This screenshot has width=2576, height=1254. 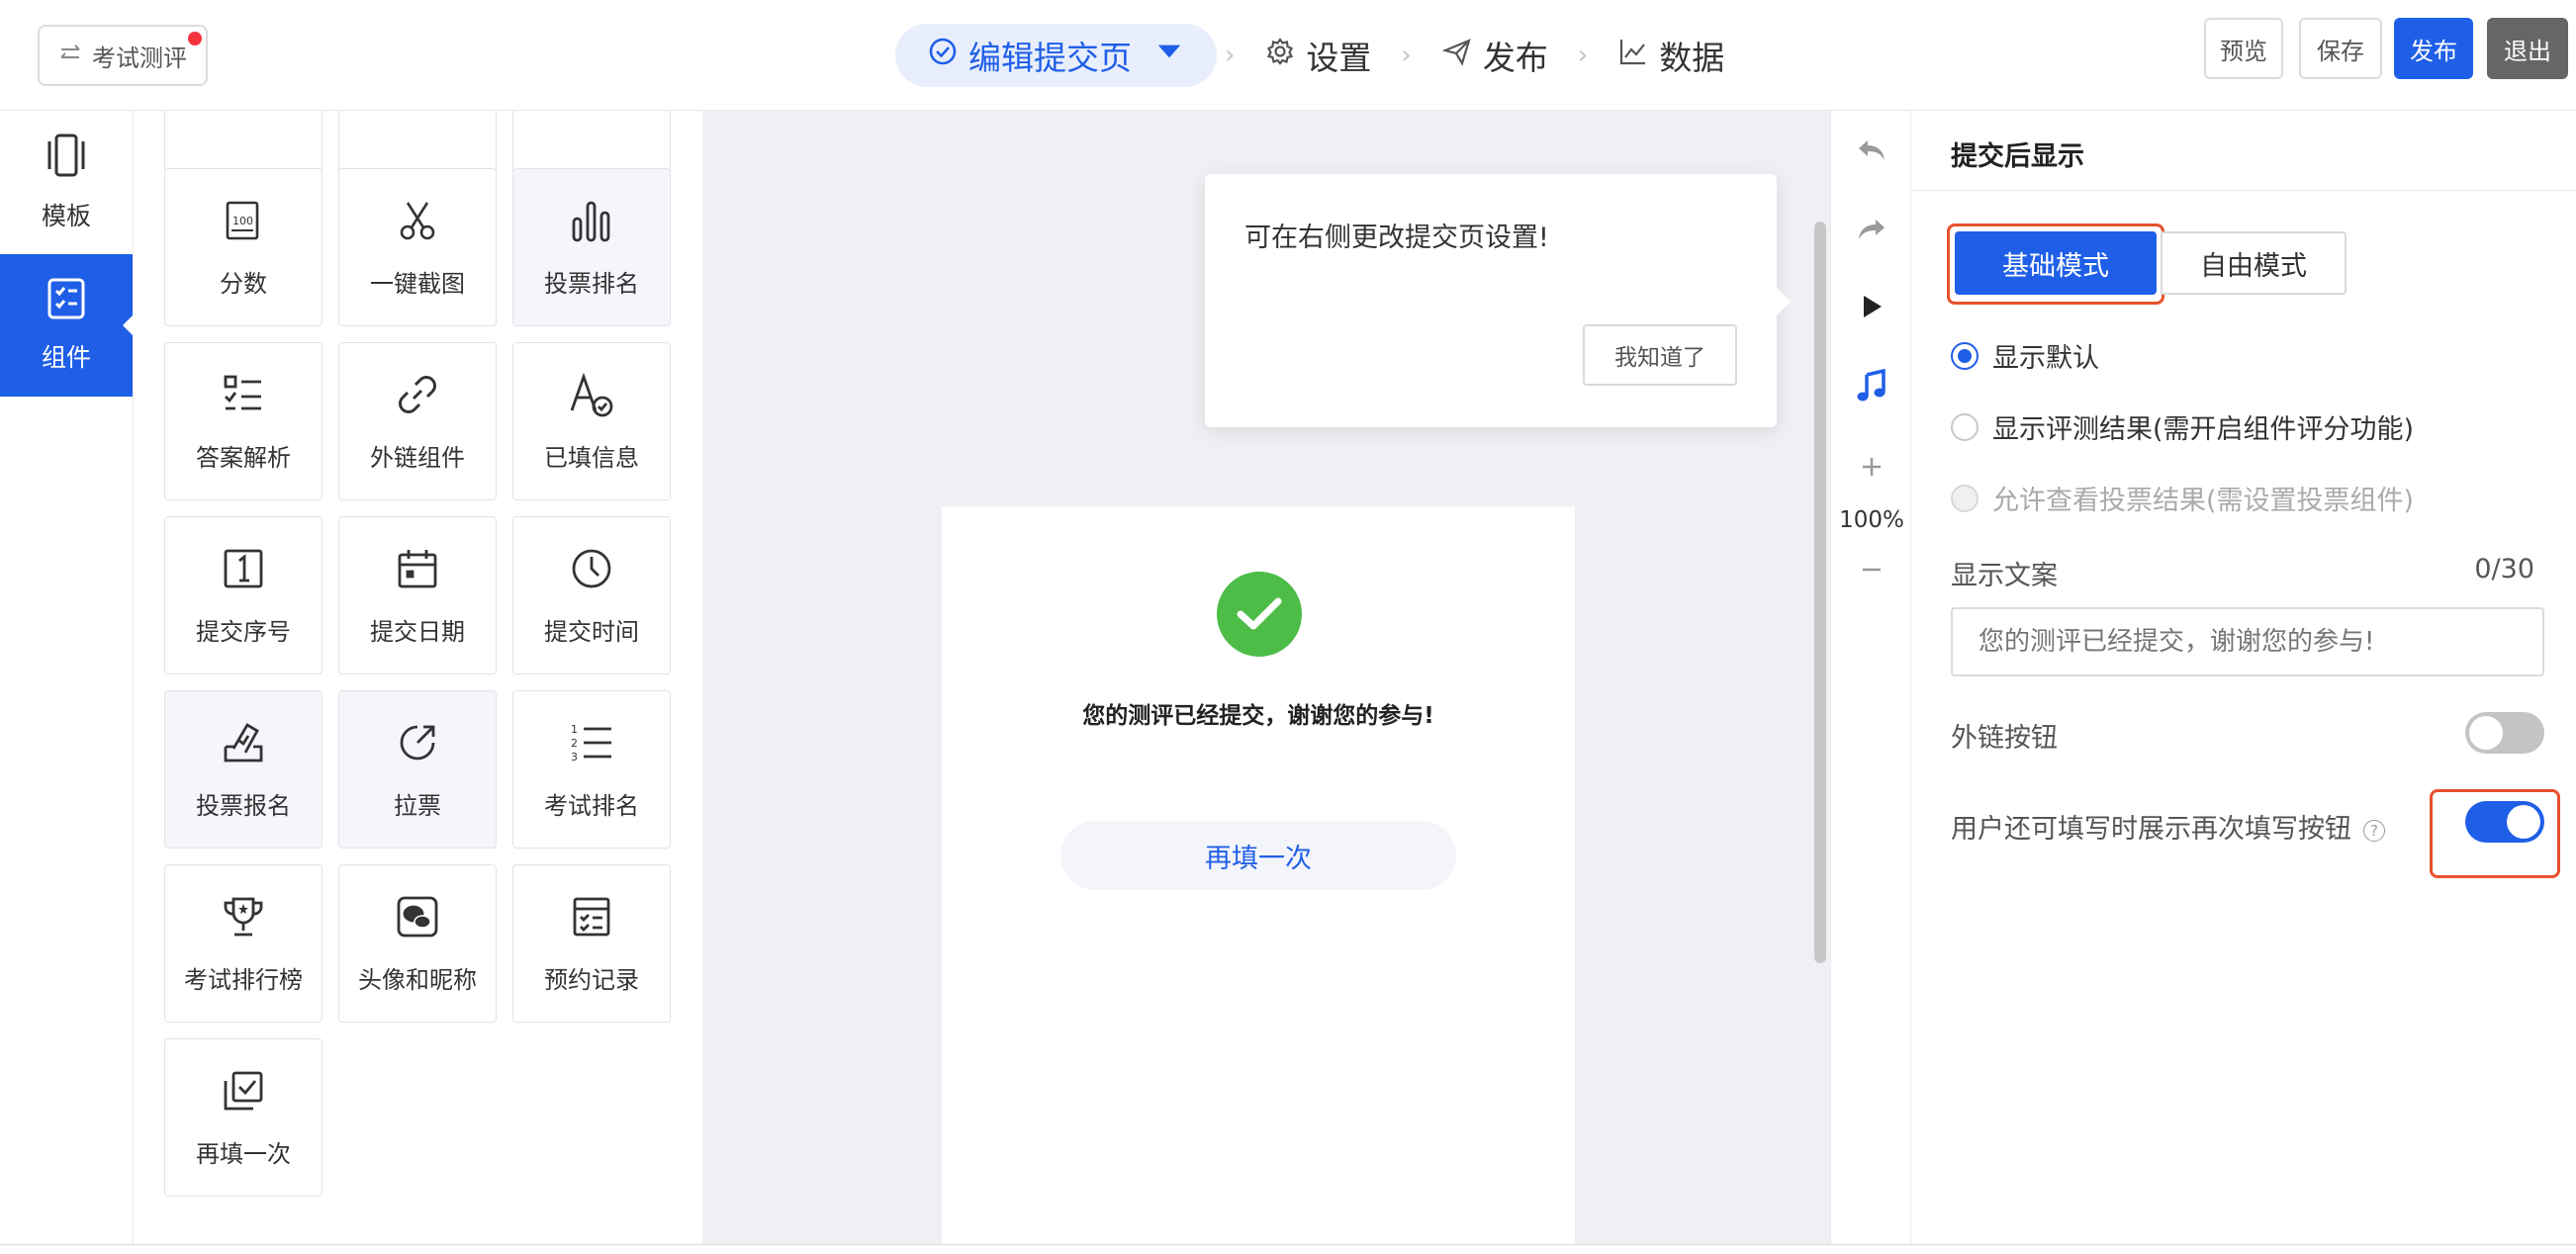 What do you see at coordinates (243, 920) in the screenshot?
I see `trophy-icon` at bounding box center [243, 920].